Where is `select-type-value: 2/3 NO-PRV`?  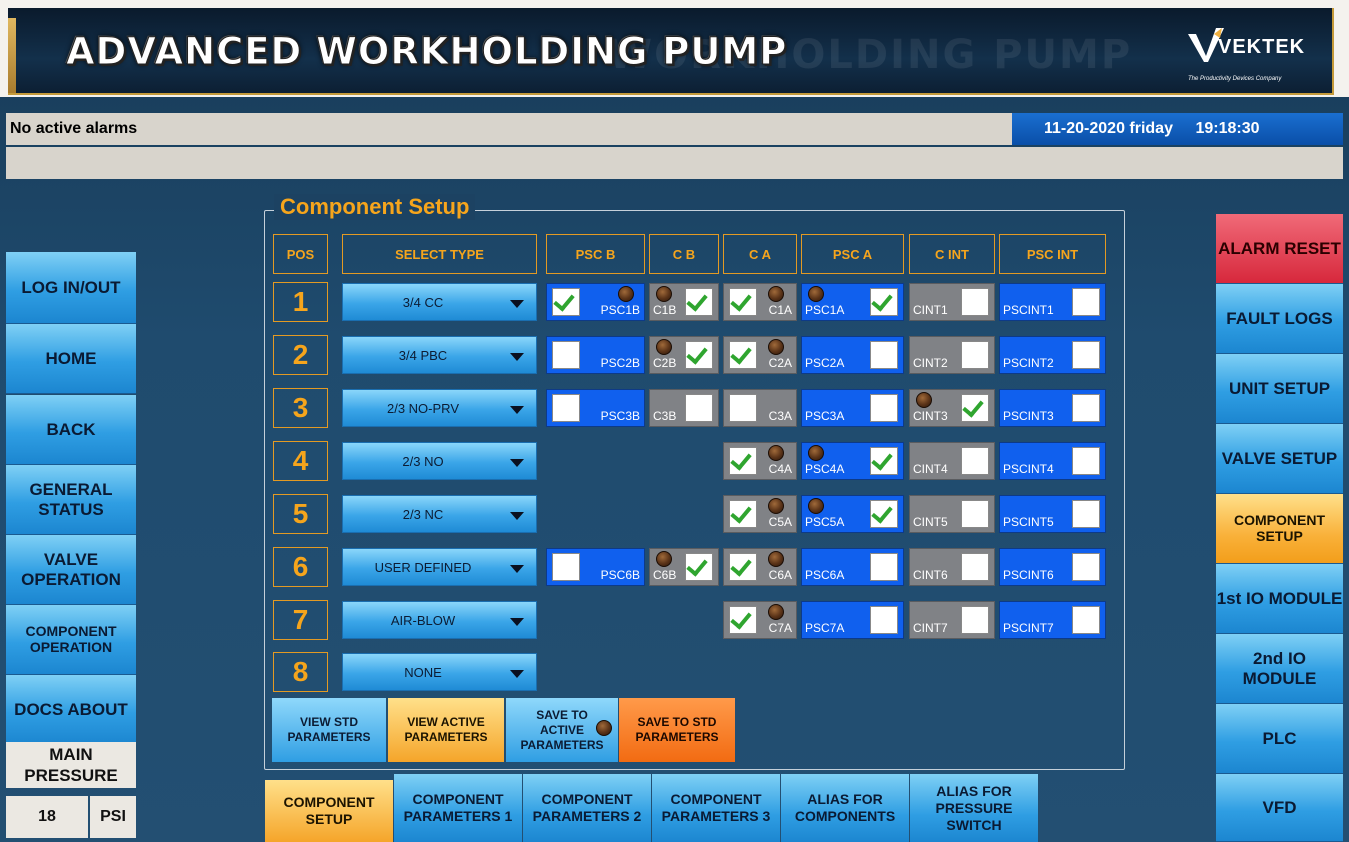
select-type-value: 2/3 NO-PRV is located at coordinates (422, 408).